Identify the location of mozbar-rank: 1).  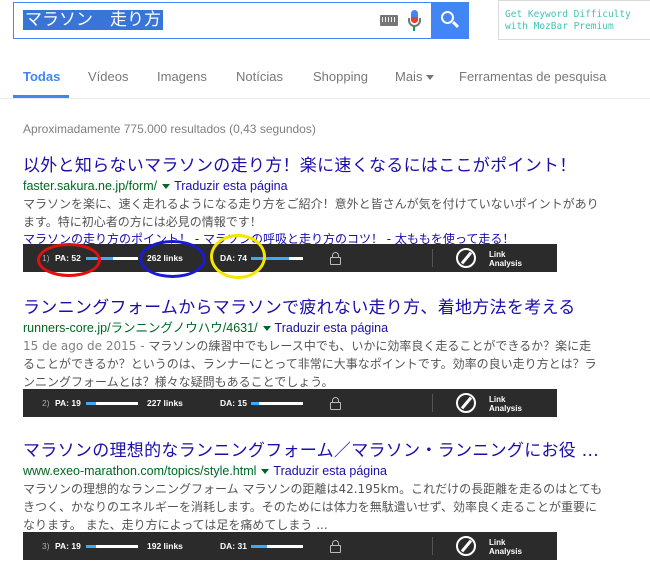
(46, 258).